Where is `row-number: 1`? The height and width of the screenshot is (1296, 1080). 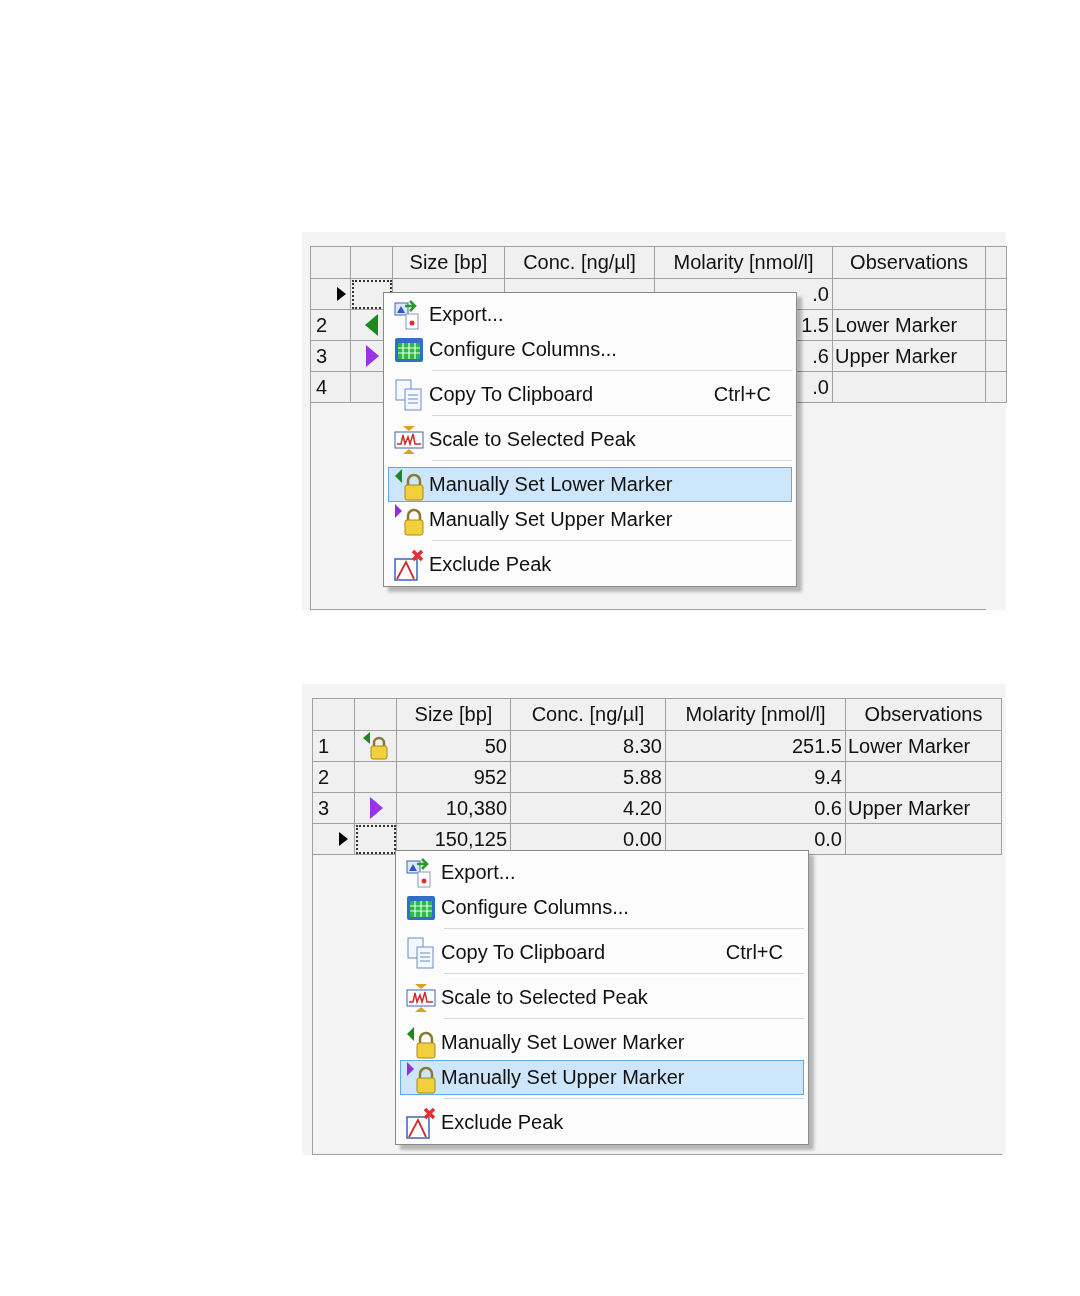 row-number: 1 is located at coordinates (323, 746).